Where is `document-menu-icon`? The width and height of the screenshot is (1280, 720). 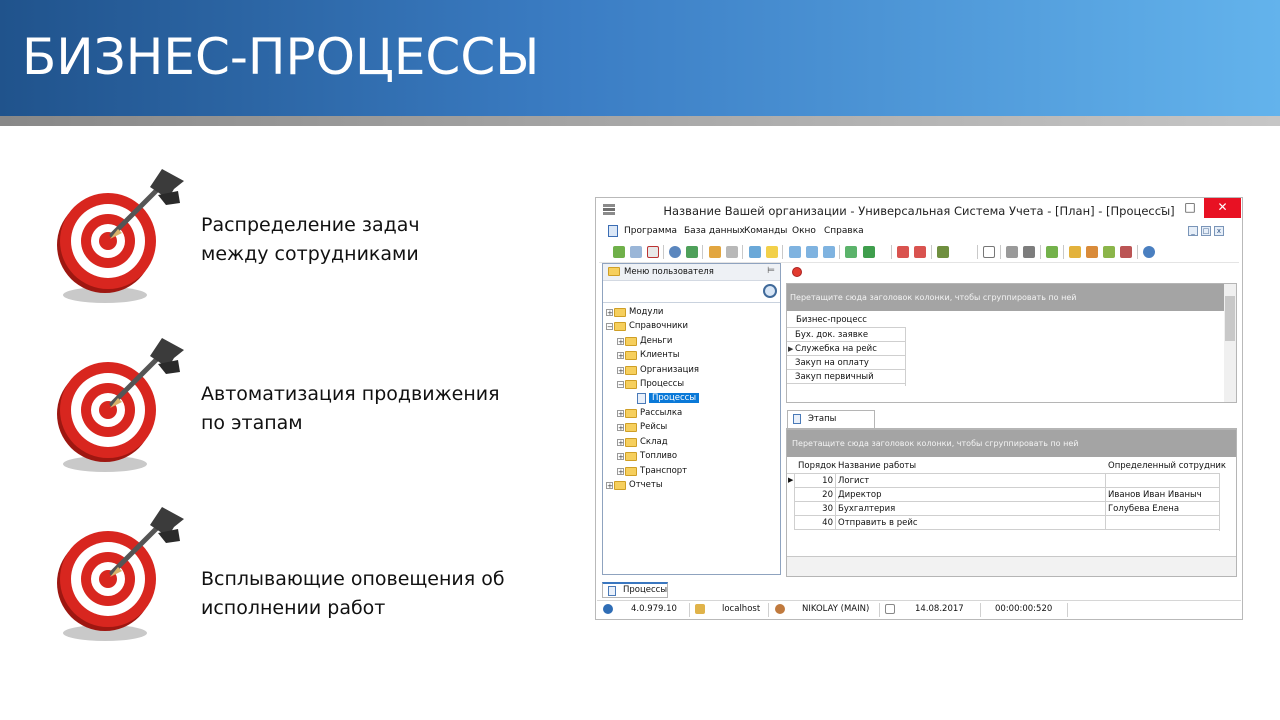 document-menu-icon is located at coordinates (613, 231).